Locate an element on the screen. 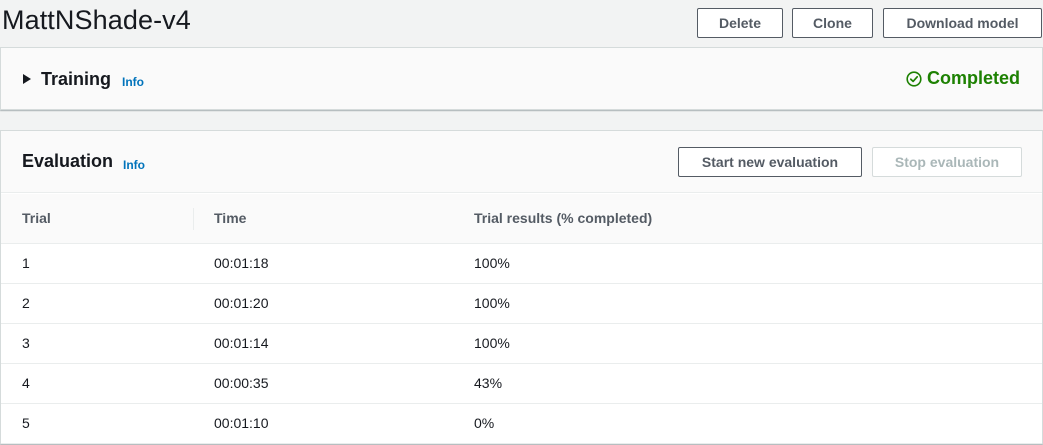 The height and width of the screenshot is (445, 1043). table-row: 5 00:01:10 0% is located at coordinates (521, 423).